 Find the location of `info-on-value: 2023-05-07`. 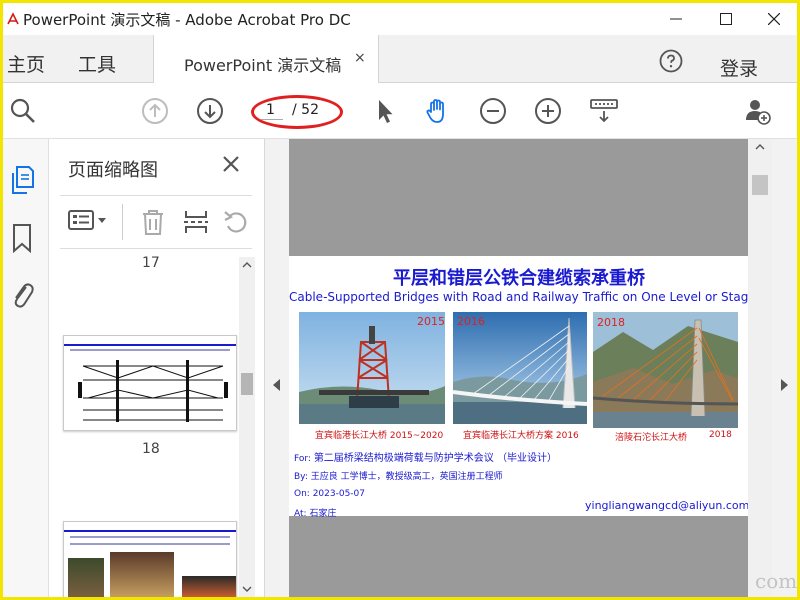

info-on-value: 2023-05-07 is located at coordinates (339, 494).